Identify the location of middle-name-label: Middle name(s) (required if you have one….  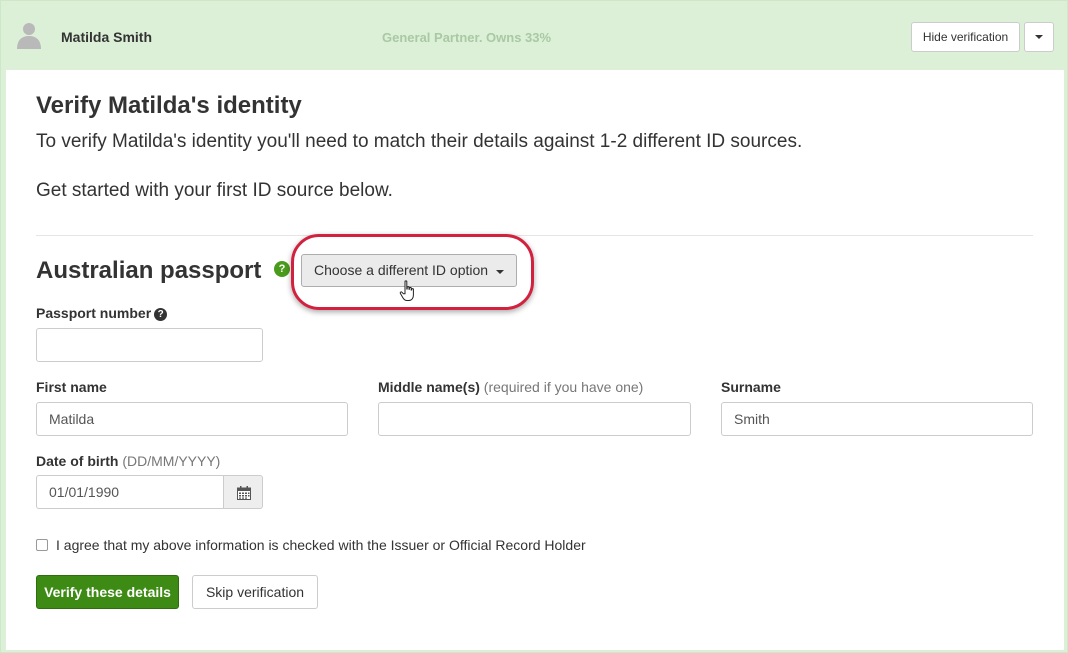
(510, 387).